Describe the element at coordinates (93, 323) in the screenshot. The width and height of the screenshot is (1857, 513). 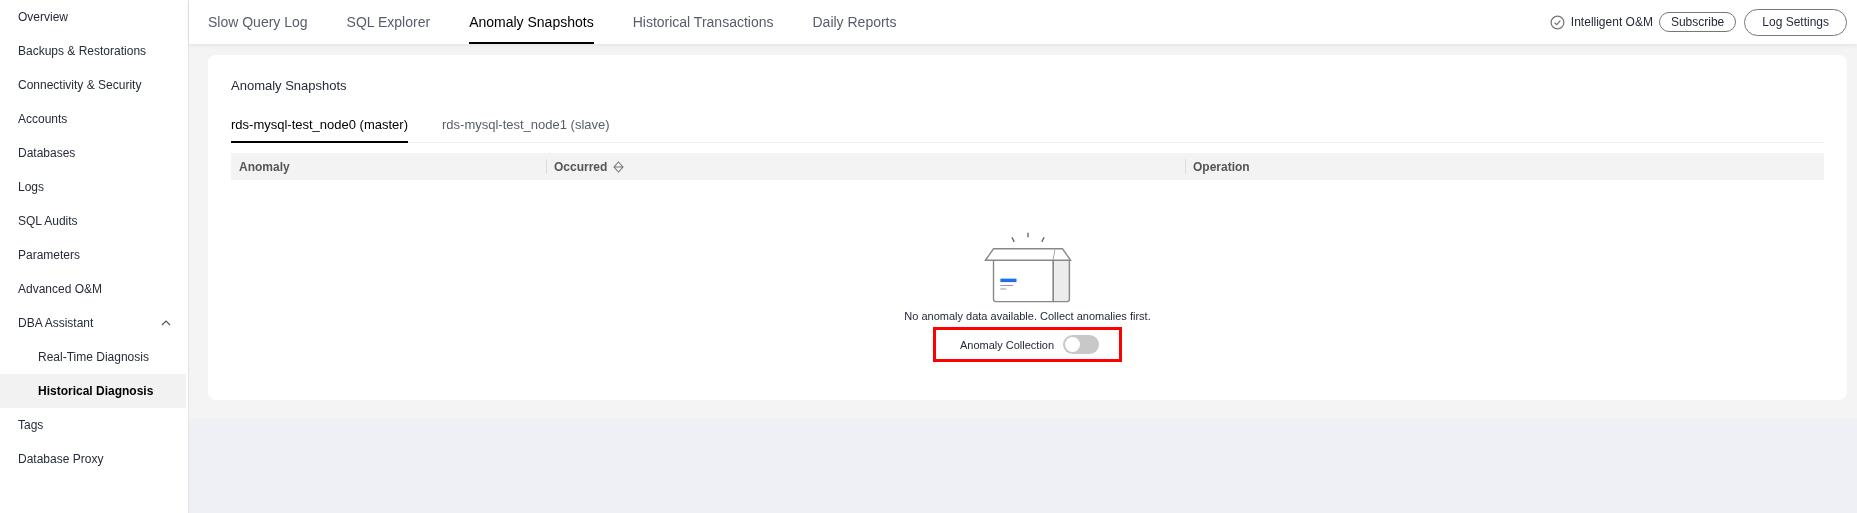
I see `sidebar-item: DBA Assistant` at that location.